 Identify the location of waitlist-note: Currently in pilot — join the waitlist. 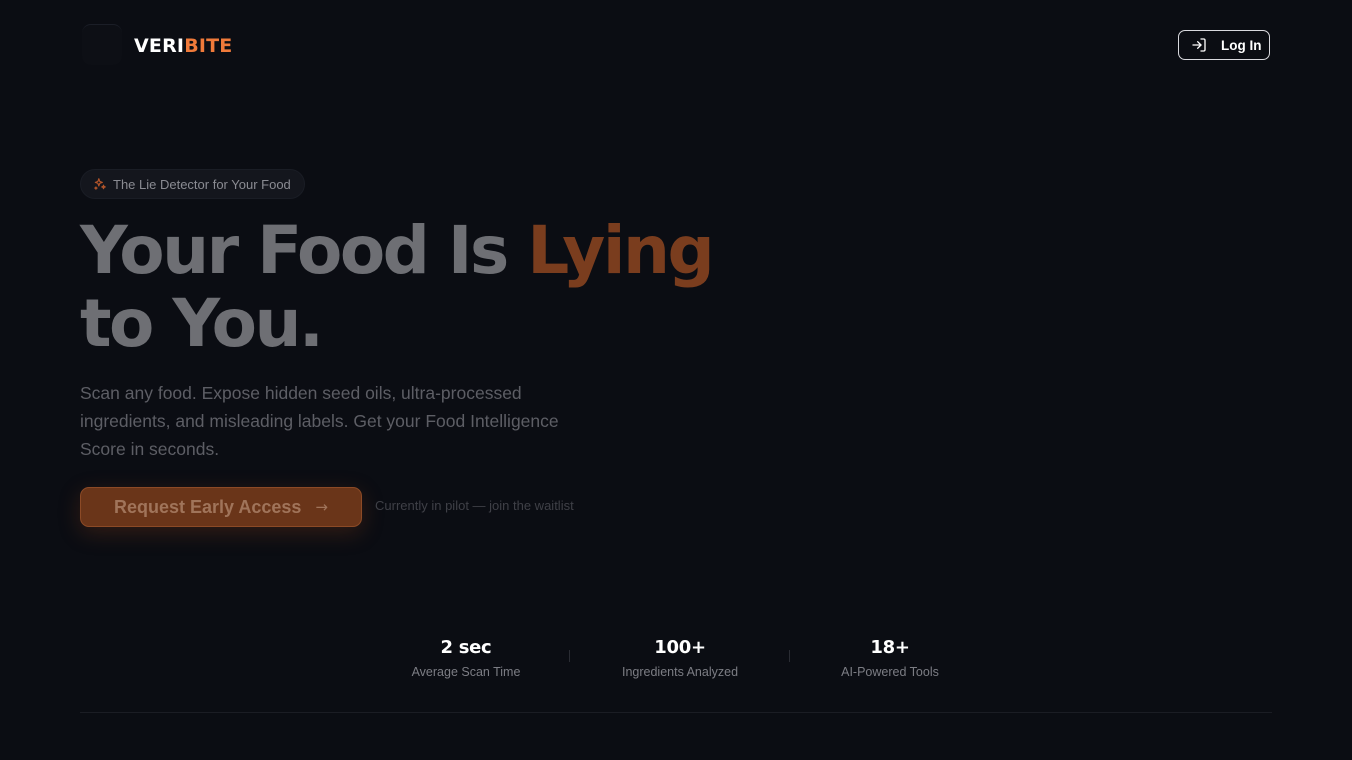
(474, 505).